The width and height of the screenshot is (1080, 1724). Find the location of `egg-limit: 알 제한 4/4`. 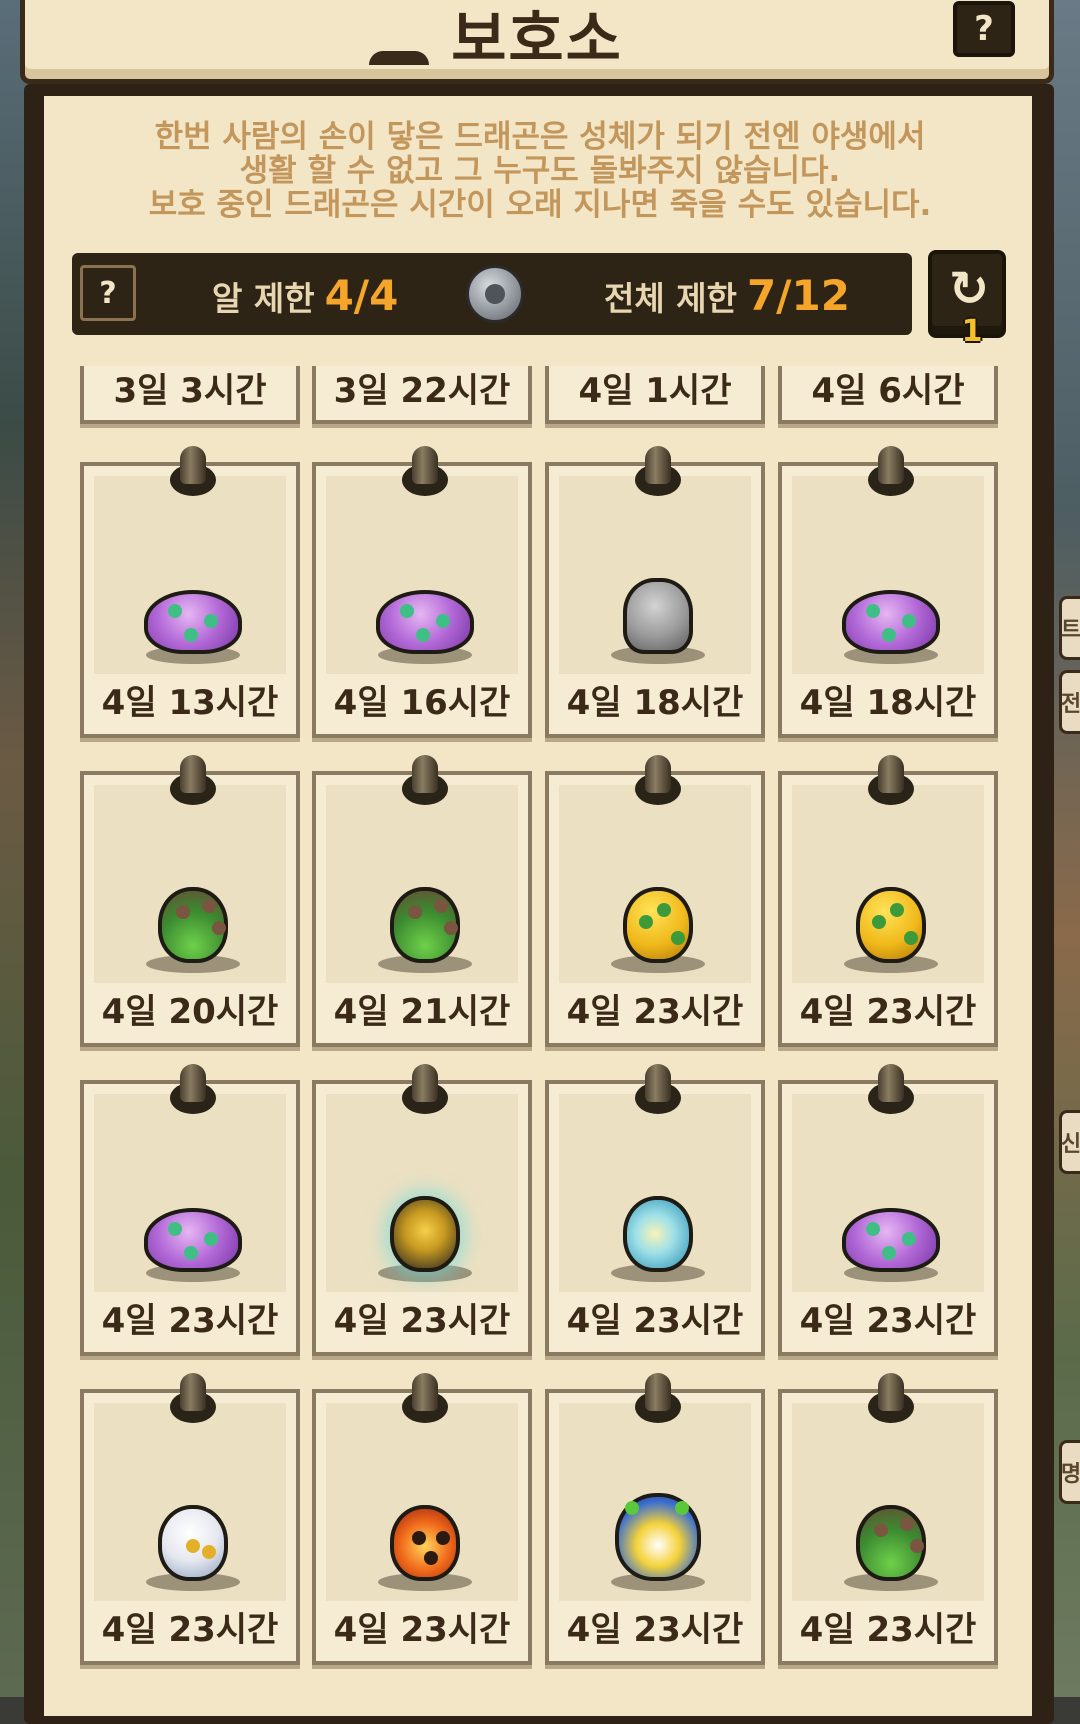

egg-limit: 알 제한 4/4 is located at coordinates (305, 295).